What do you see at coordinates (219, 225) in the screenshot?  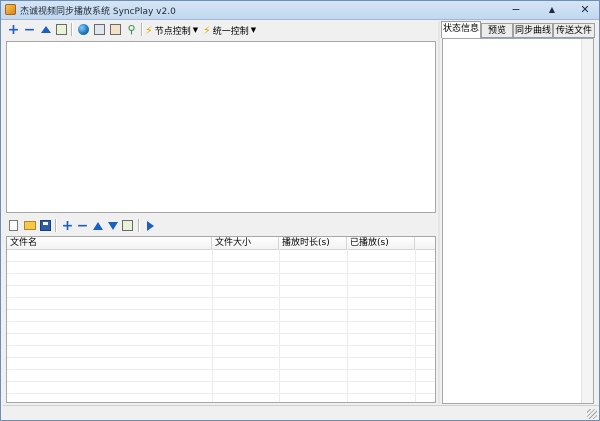 I see `file-toolbar: + −` at bounding box center [219, 225].